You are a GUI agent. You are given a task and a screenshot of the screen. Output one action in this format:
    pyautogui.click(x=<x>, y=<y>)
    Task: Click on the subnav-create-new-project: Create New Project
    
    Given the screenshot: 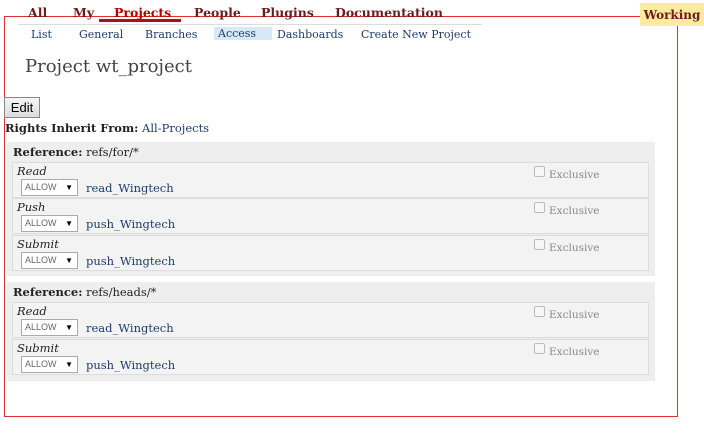 What is the action you would take?
    pyautogui.click(x=416, y=34)
    